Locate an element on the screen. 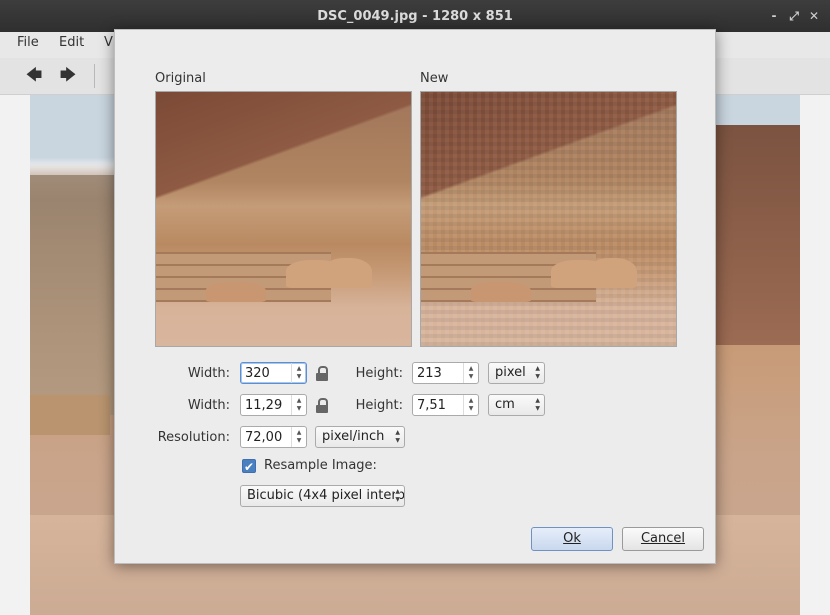 This screenshot has height=615, width=830. pixel-unit-select: pixel ▲ ▼ is located at coordinates (516, 373).